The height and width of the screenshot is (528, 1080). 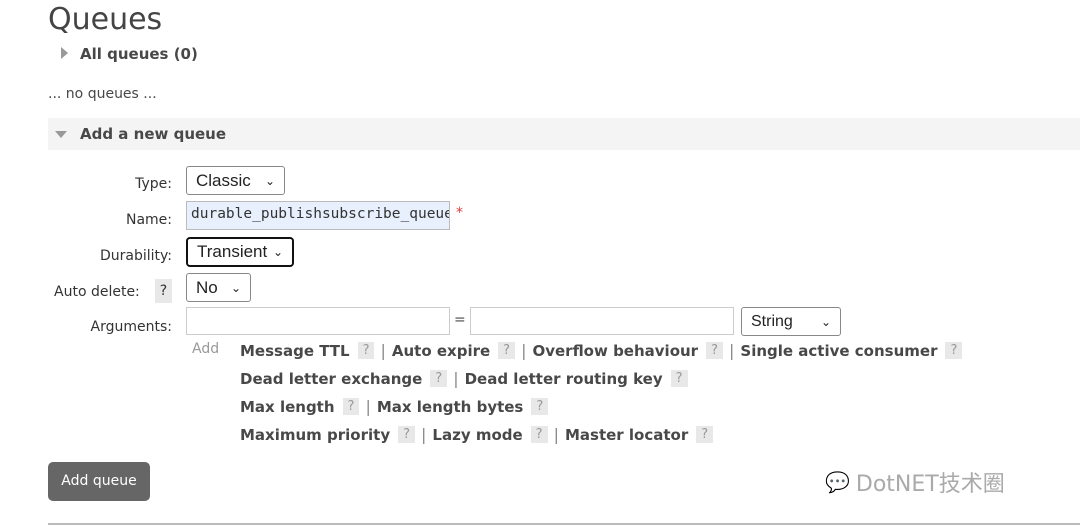 I want to click on argument-link: Max length, so click(x=287, y=407).